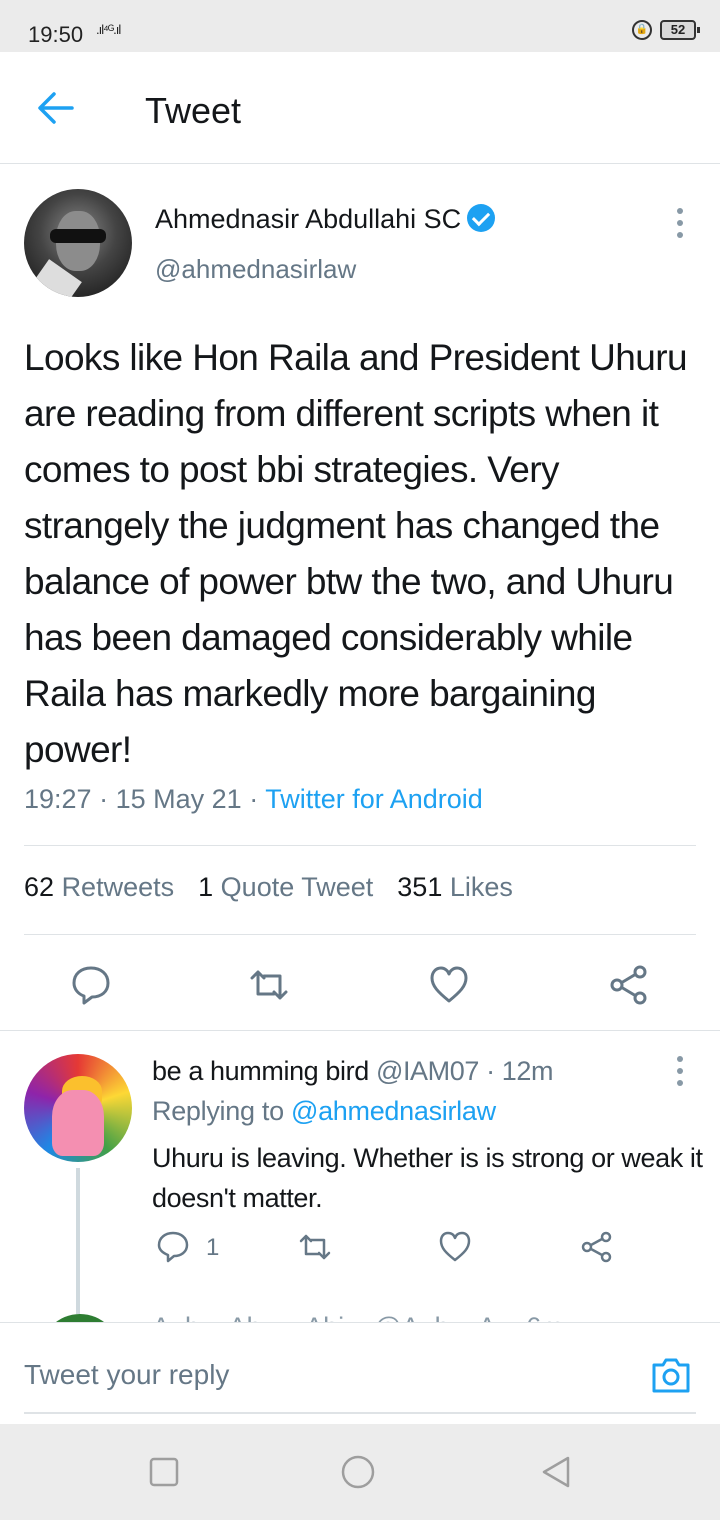  I want to click on recents-icon, so click(164, 1472).